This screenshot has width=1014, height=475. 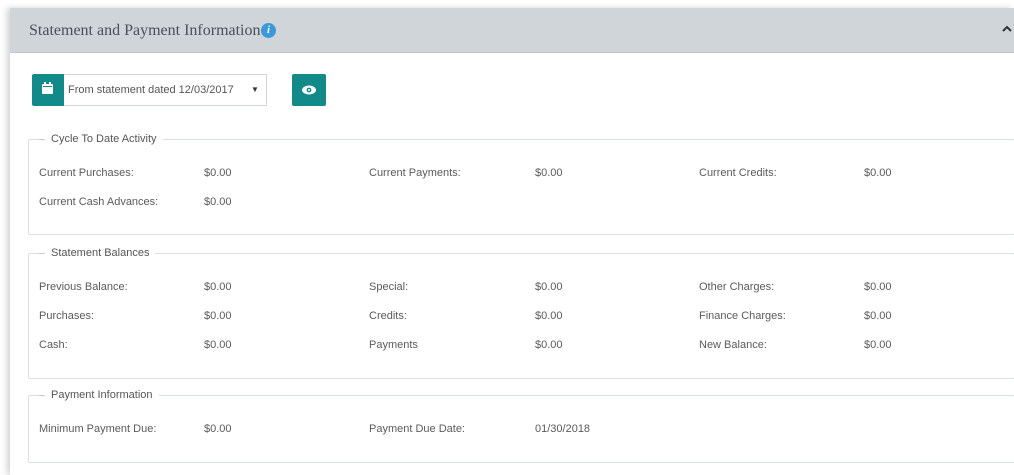 I want to click on dropdown-caret-icon: ▼, so click(x=255, y=89).